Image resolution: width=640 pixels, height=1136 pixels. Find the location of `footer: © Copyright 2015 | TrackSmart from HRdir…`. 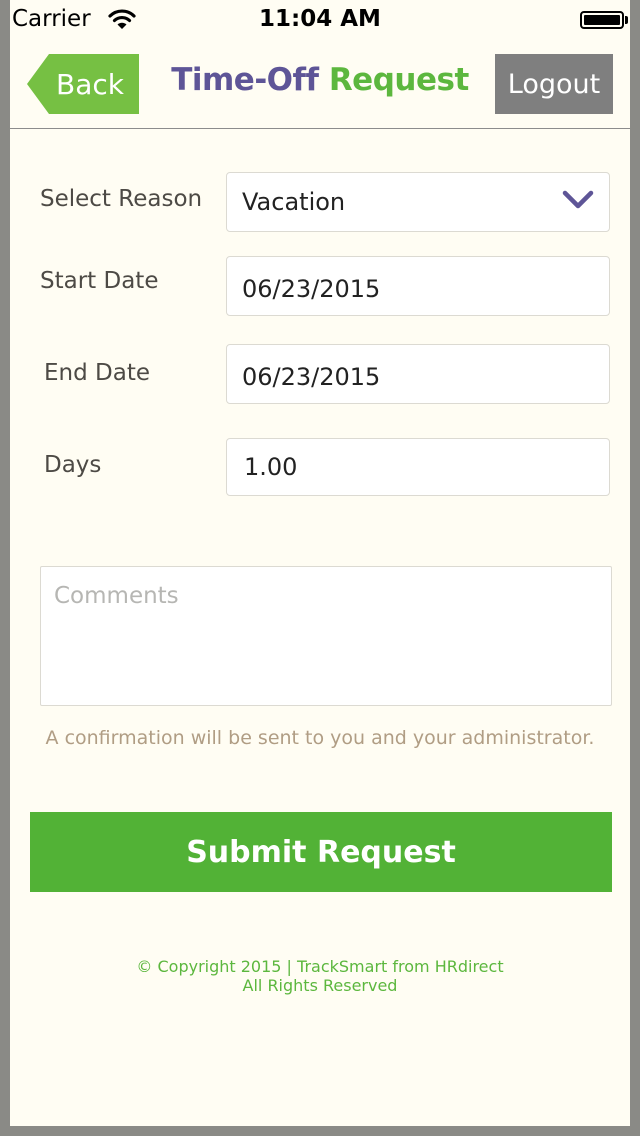

footer: © Copyright 2015 | TrackSmart from HRdir… is located at coordinates (320, 976).